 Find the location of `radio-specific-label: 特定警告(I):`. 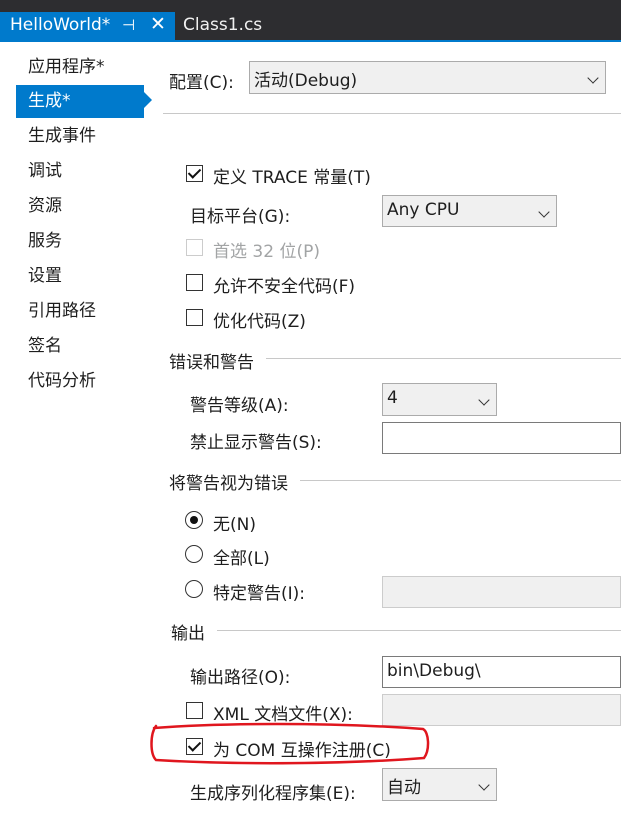

radio-specific-label: 特定警告(I): is located at coordinates (259, 594).